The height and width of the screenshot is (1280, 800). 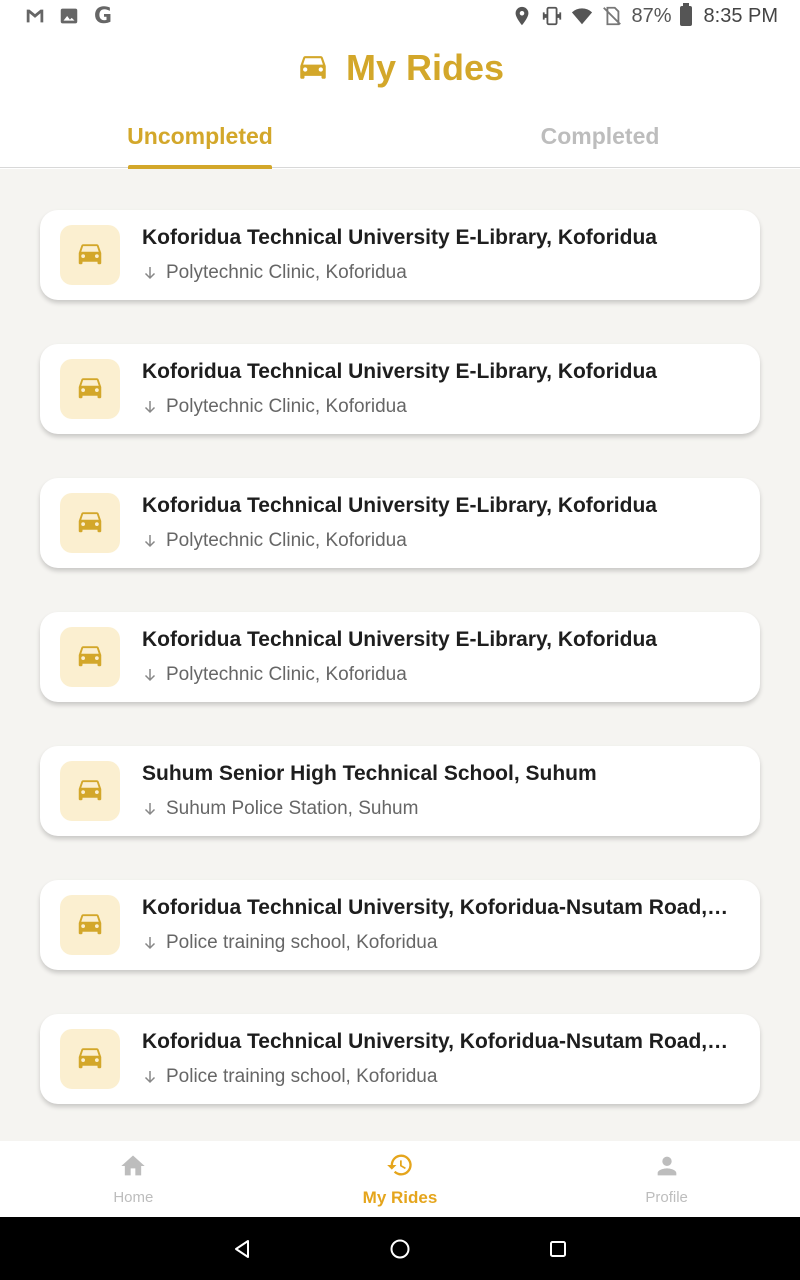 I want to click on tab-completed: Completed, so click(x=600, y=136).